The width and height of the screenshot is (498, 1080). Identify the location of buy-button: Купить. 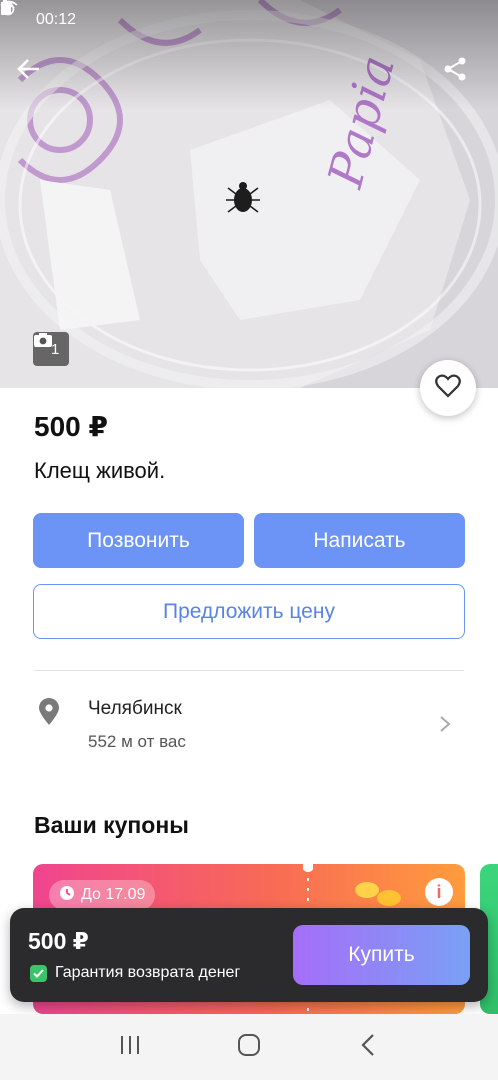
(381, 955).